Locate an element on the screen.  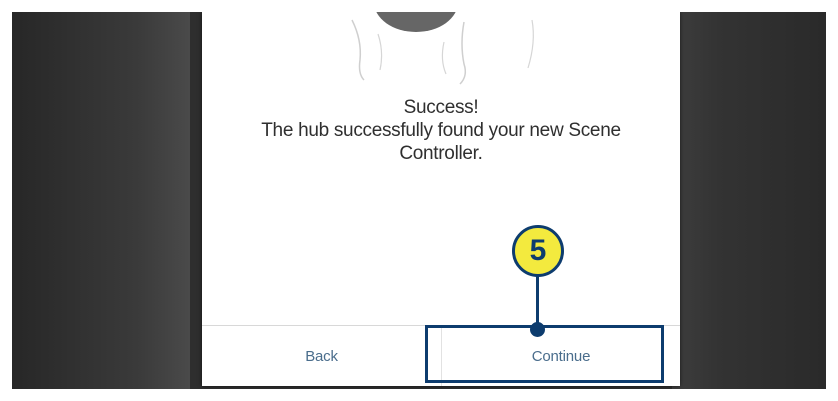
step-number: 5 is located at coordinates (538, 250).